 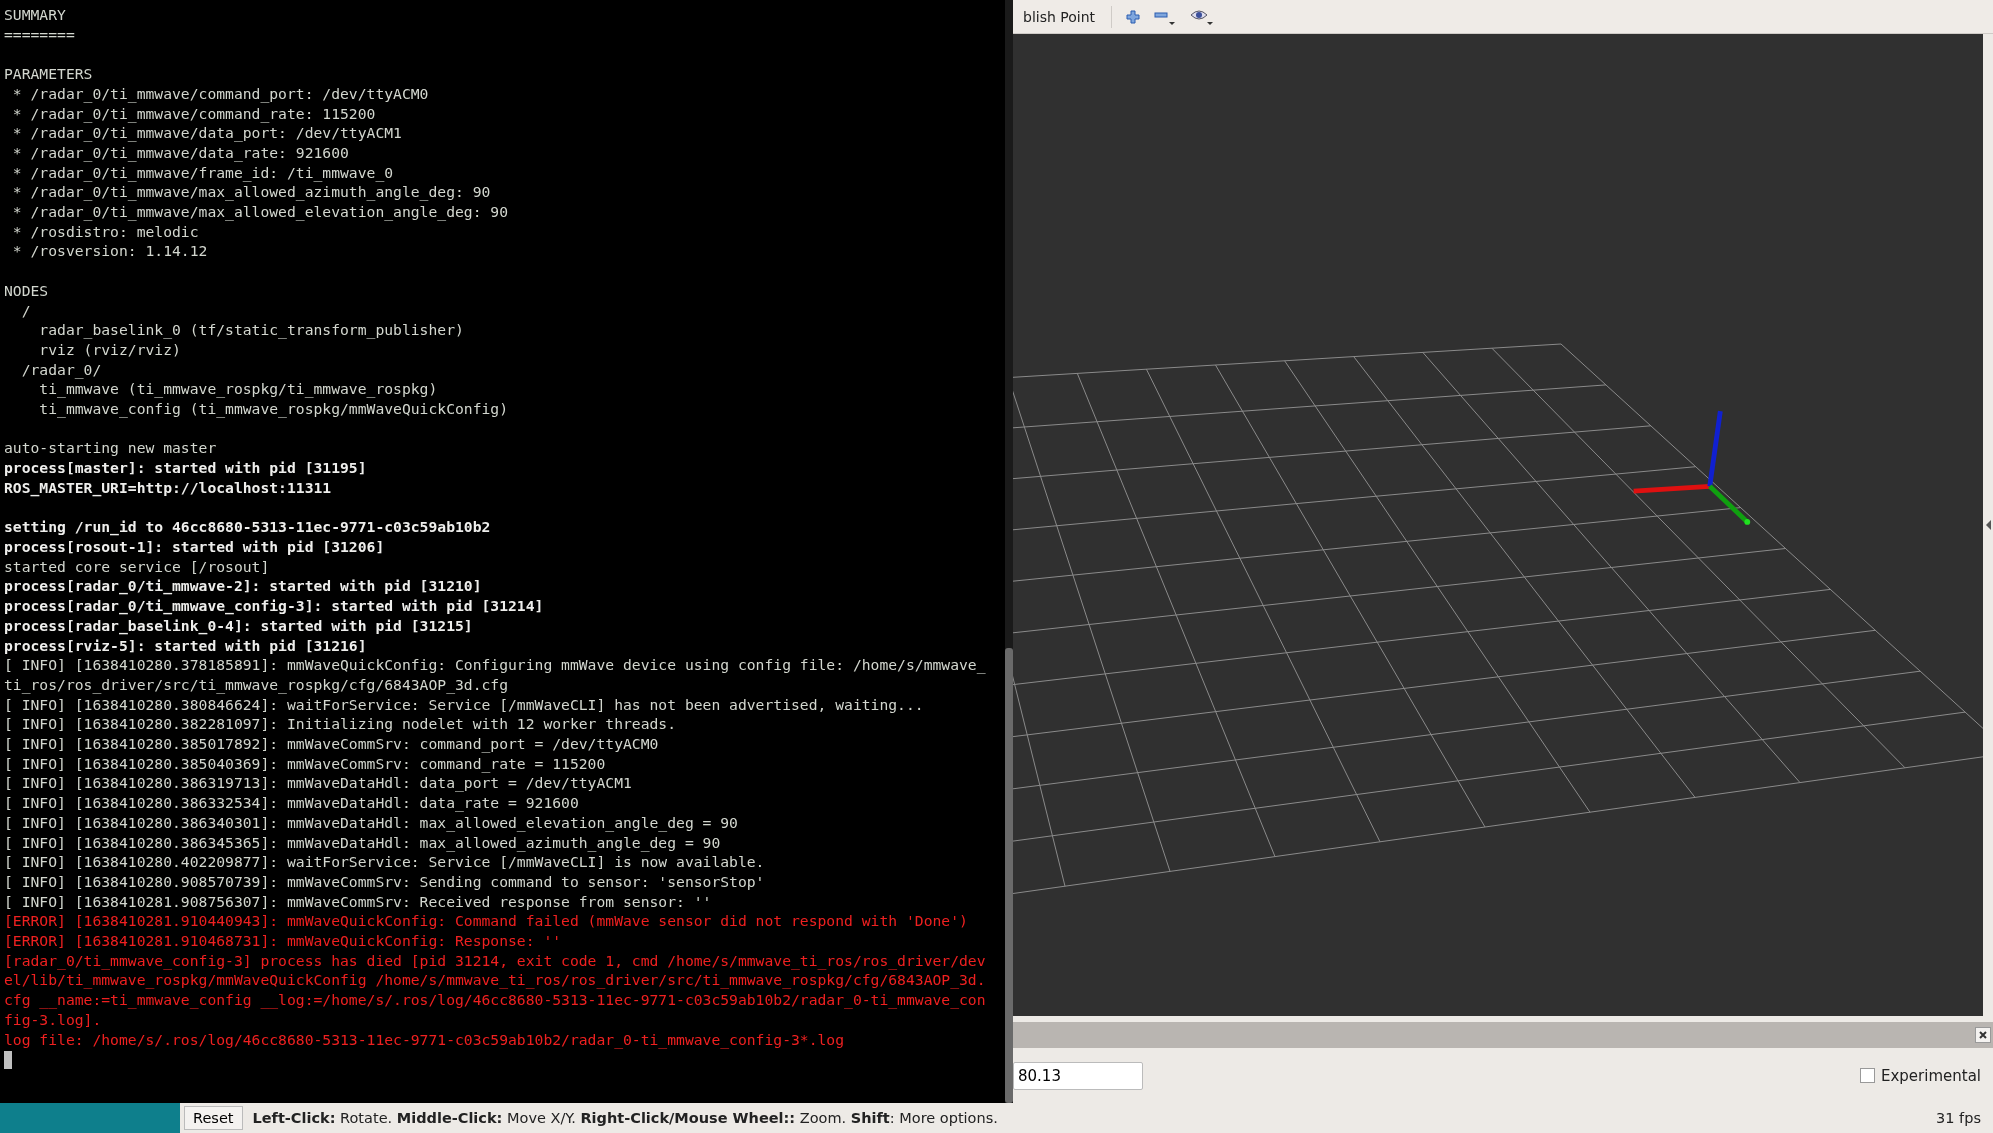 What do you see at coordinates (111, 448) in the screenshot?
I see `terminal-line: auto-starting new master` at bounding box center [111, 448].